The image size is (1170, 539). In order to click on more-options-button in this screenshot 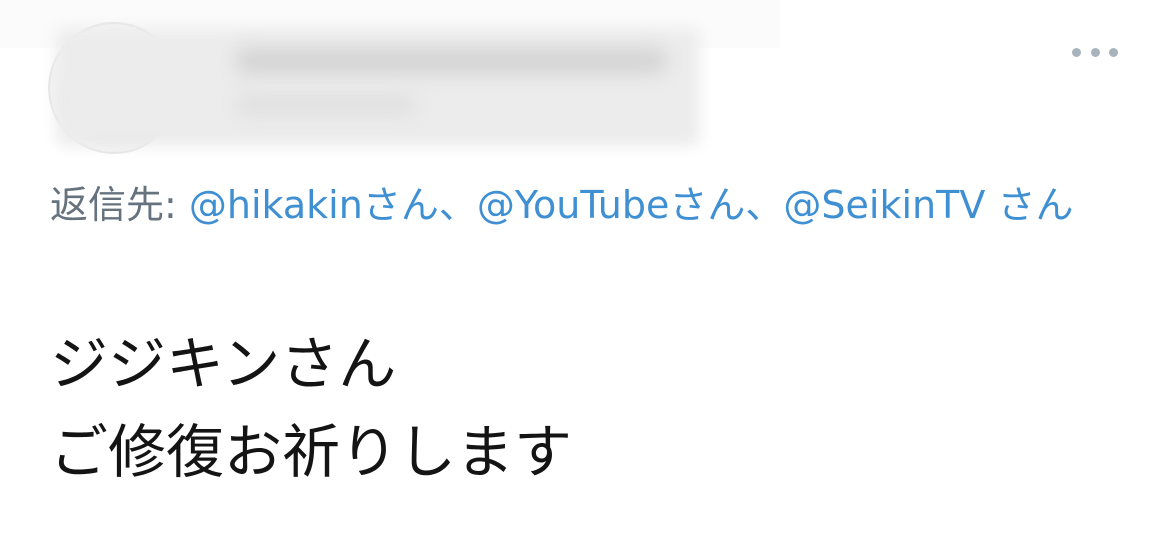, I will do `click(1095, 52)`.